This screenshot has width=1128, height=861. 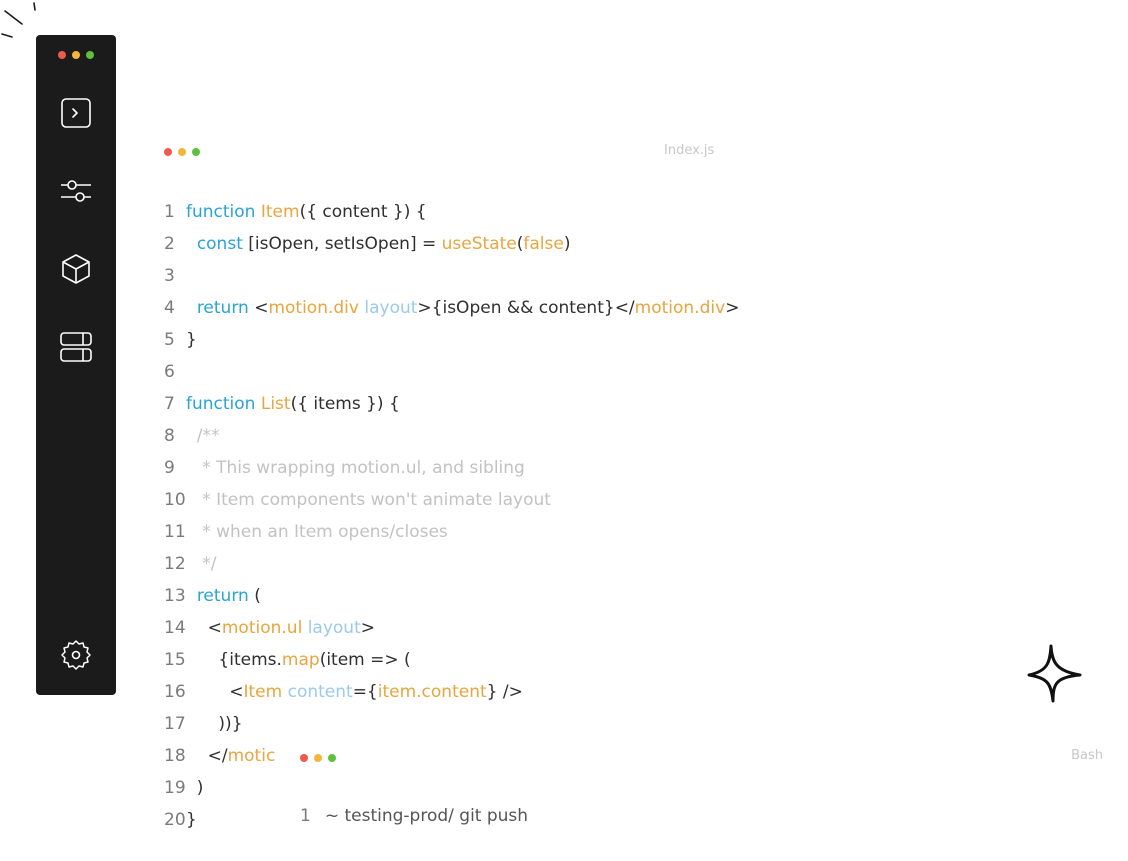 What do you see at coordinates (365, 660) in the screenshot?
I see `code-token: (item => (` at bounding box center [365, 660].